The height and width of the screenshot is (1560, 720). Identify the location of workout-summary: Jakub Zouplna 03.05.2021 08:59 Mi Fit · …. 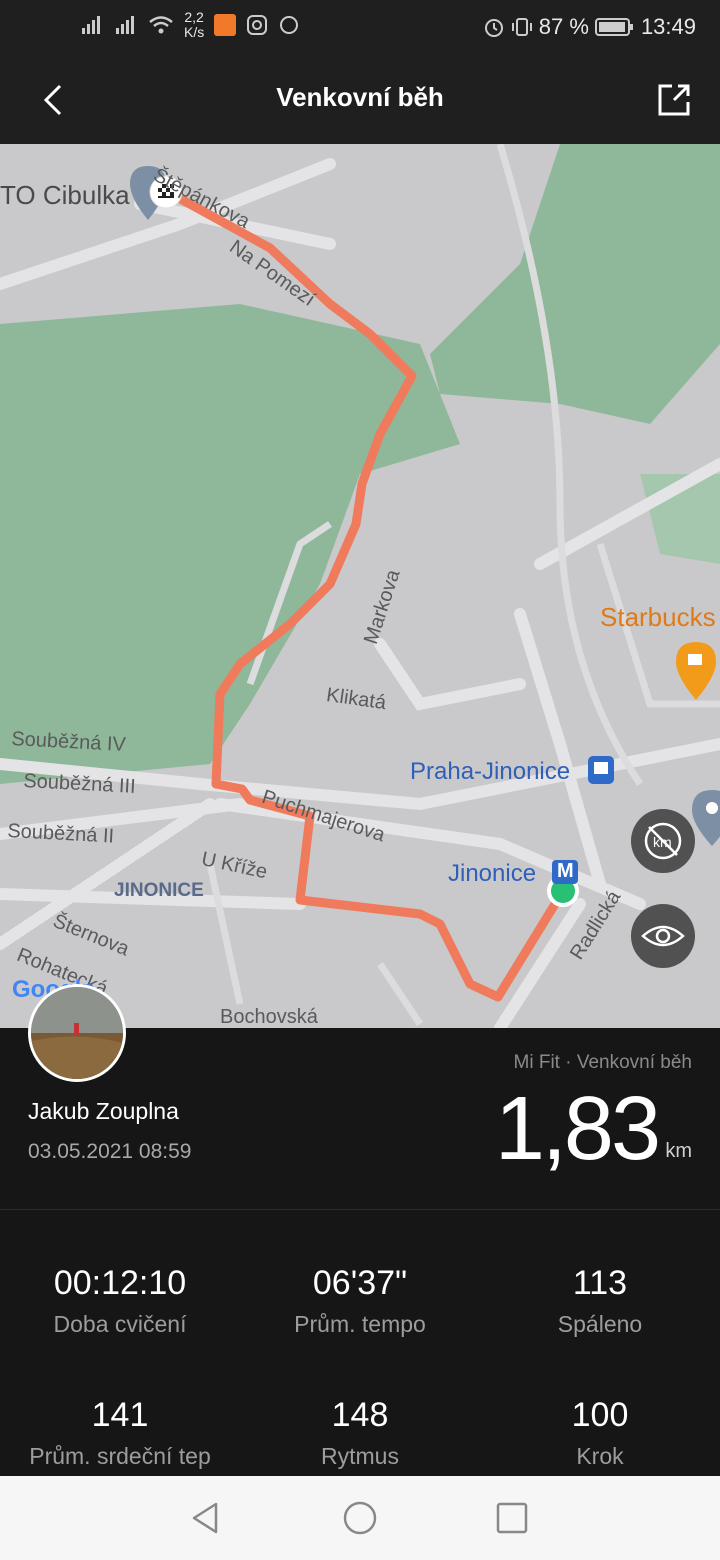
(360, 1097).